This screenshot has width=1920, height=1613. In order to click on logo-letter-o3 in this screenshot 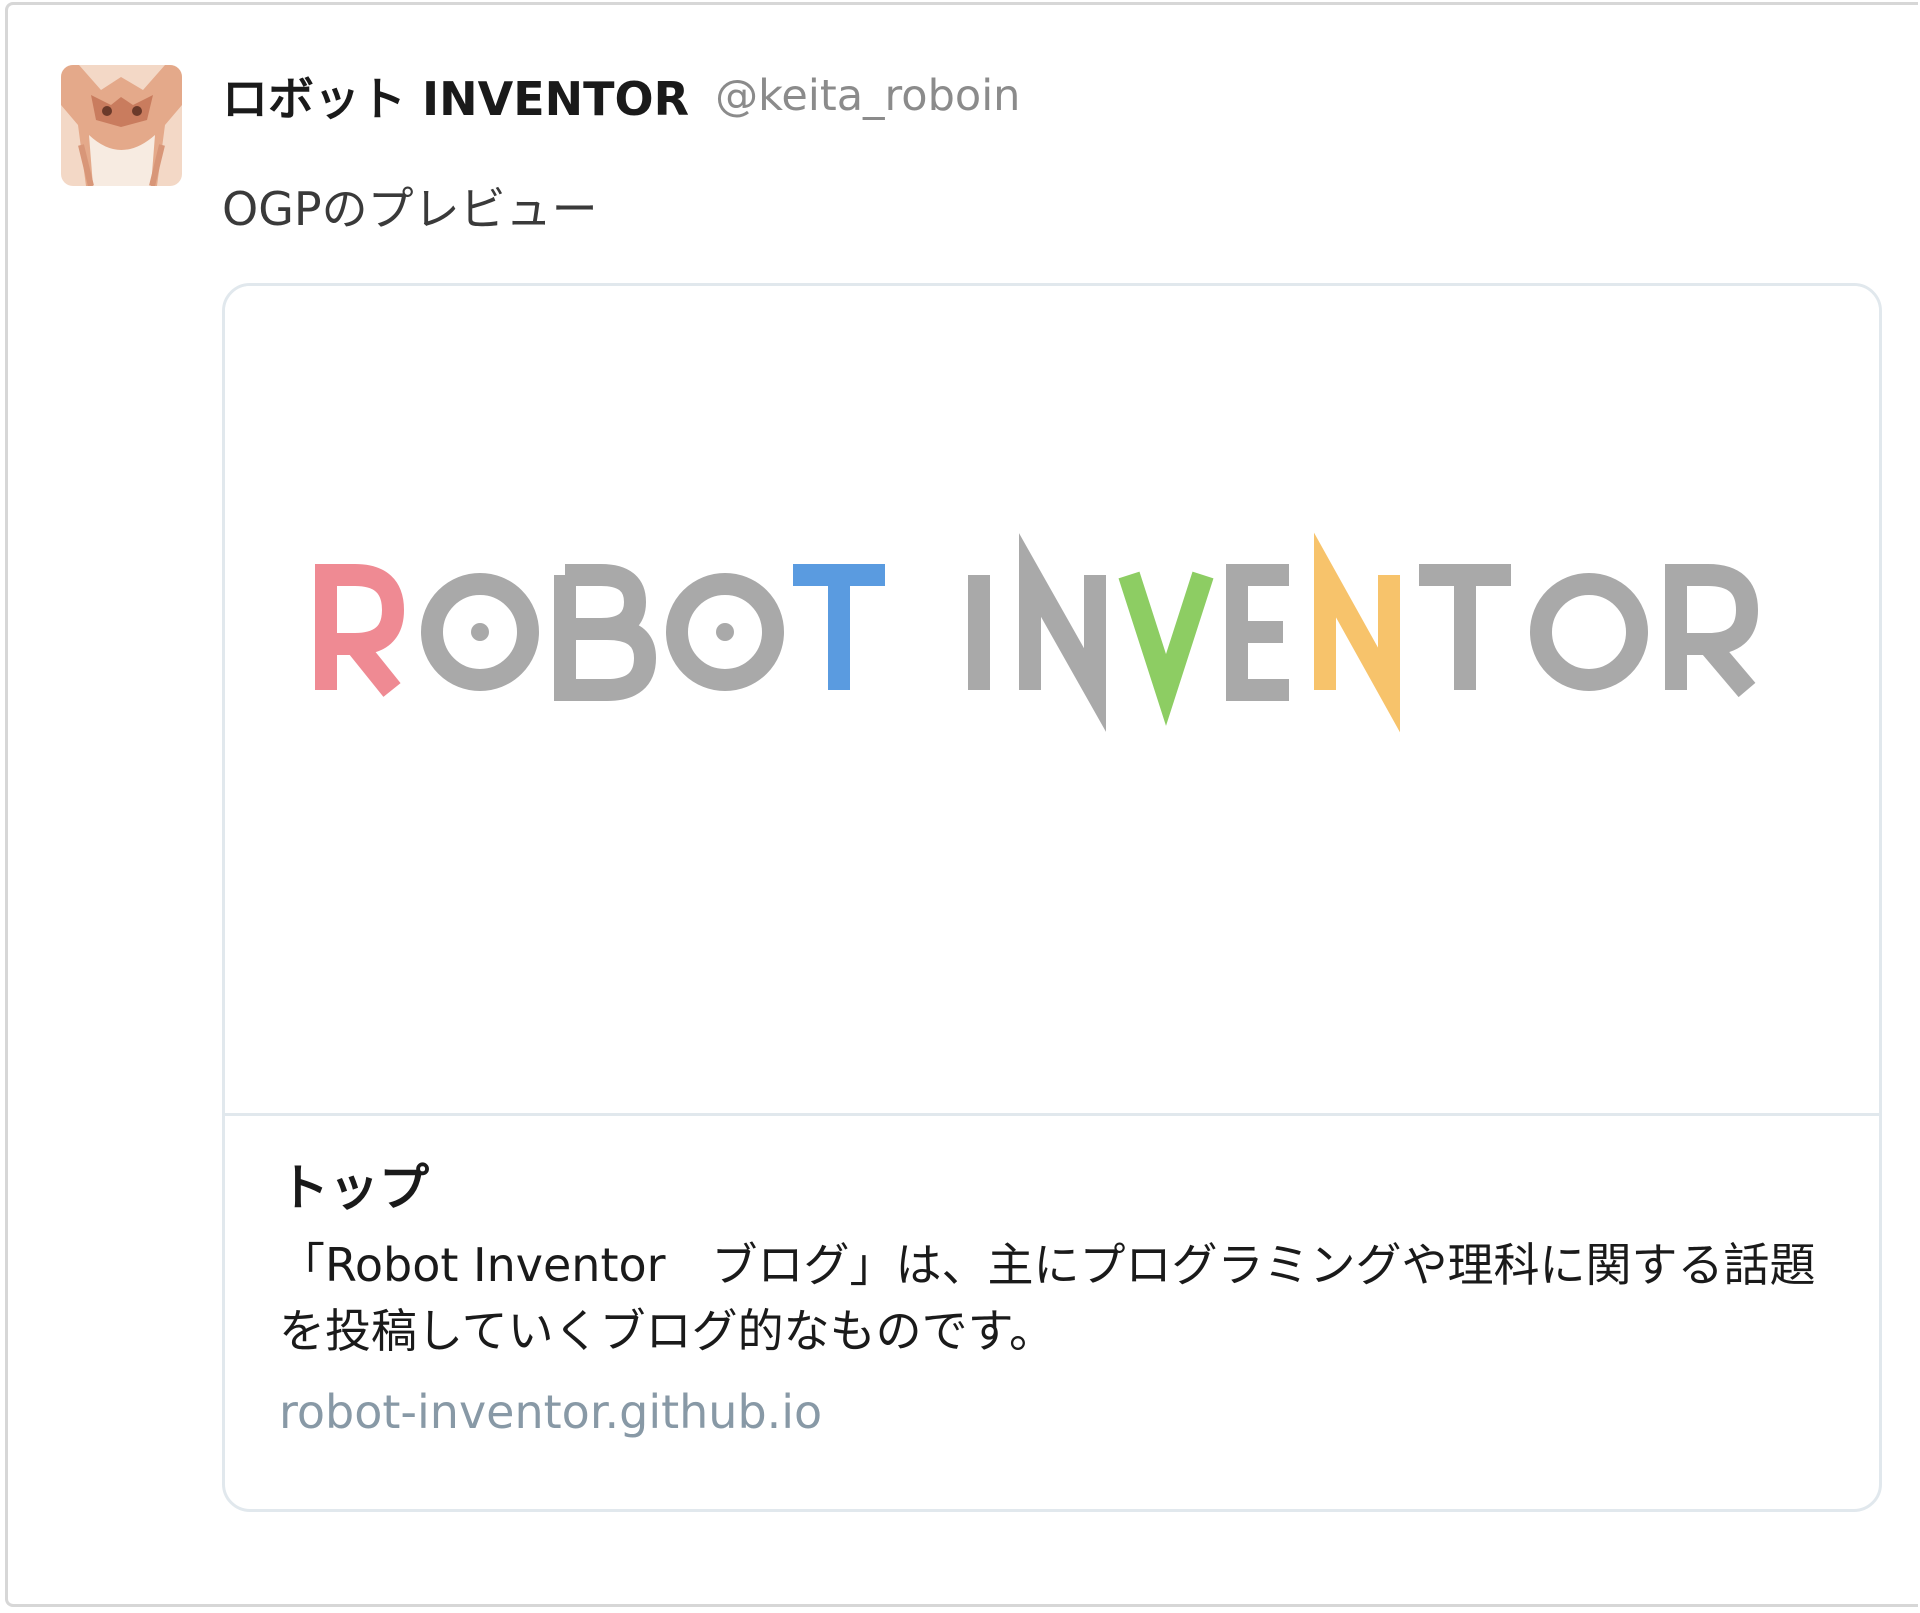, I will do `click(1589, 632)`.